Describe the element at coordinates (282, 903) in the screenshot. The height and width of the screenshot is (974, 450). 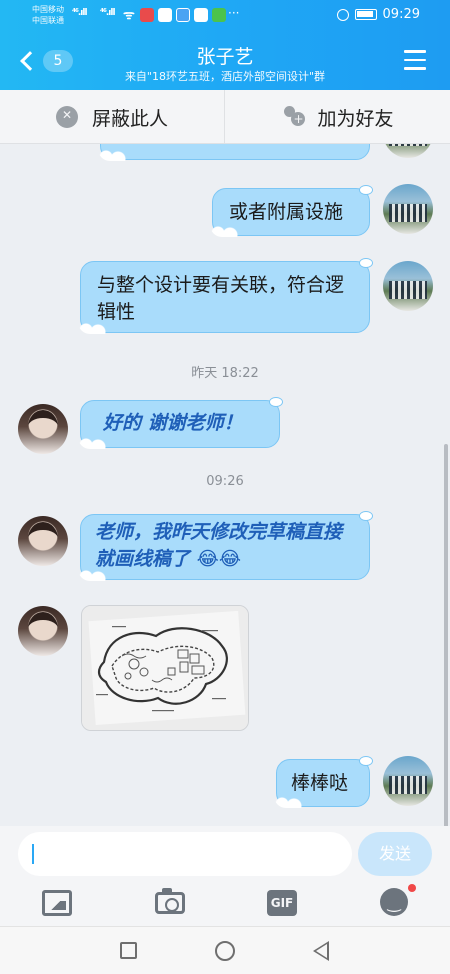
I see `gif-icon: GIF` at that location.